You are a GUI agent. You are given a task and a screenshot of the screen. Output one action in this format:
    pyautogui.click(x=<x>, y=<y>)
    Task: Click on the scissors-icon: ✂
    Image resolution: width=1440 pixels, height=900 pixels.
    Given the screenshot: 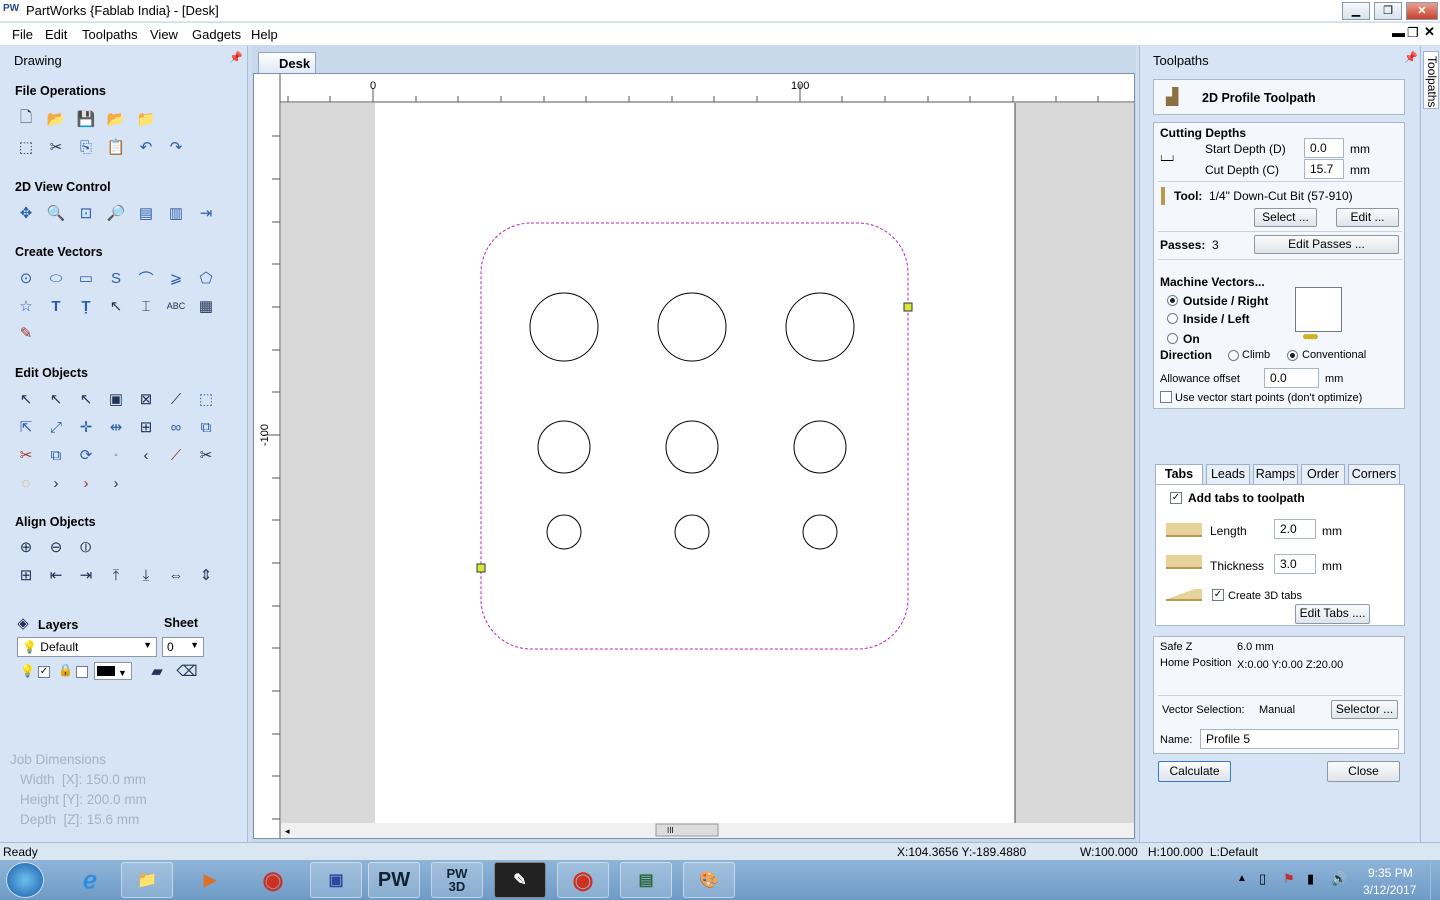 What is the action you would take?
    pyautogui.click(x=206, y=455)
    